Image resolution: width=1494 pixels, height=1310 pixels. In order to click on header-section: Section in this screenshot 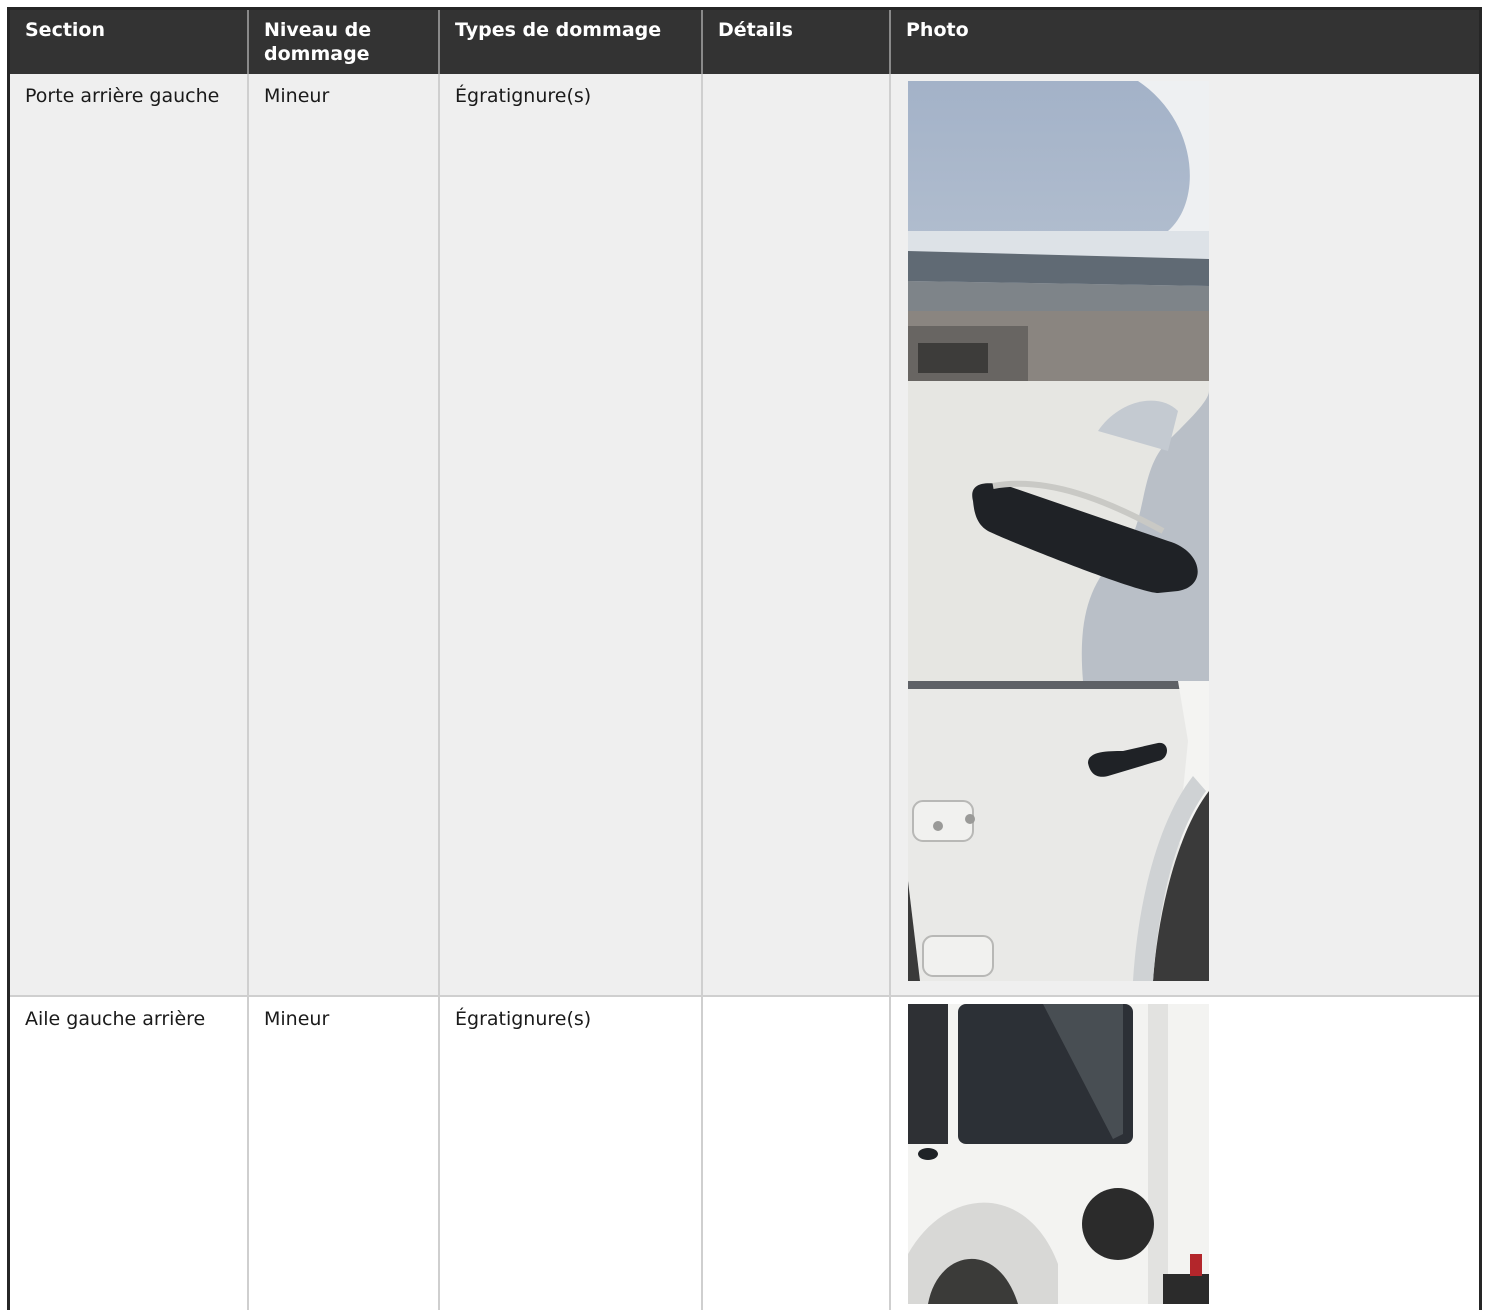, I will do `click(129, 42)`.